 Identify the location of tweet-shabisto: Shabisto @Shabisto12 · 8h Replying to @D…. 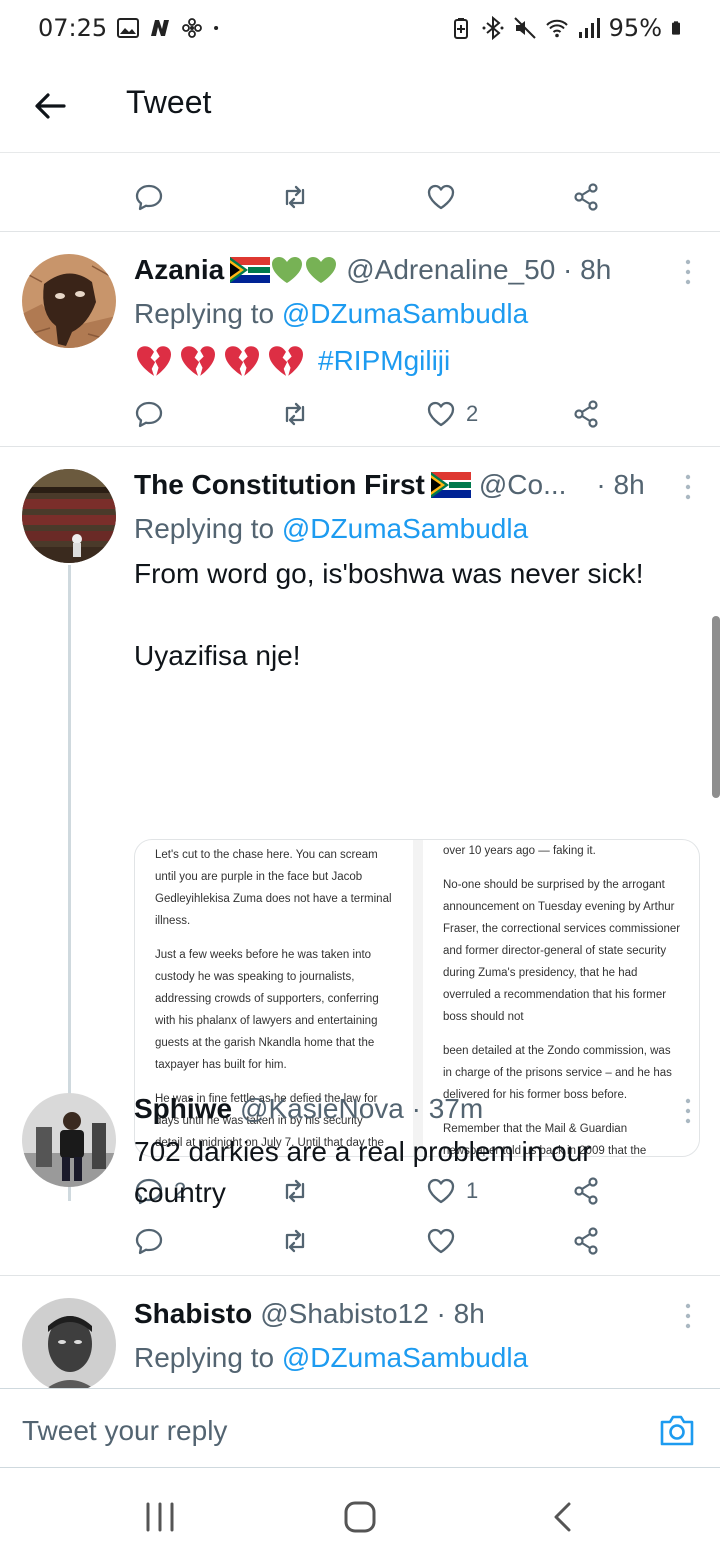
(360, 1332).